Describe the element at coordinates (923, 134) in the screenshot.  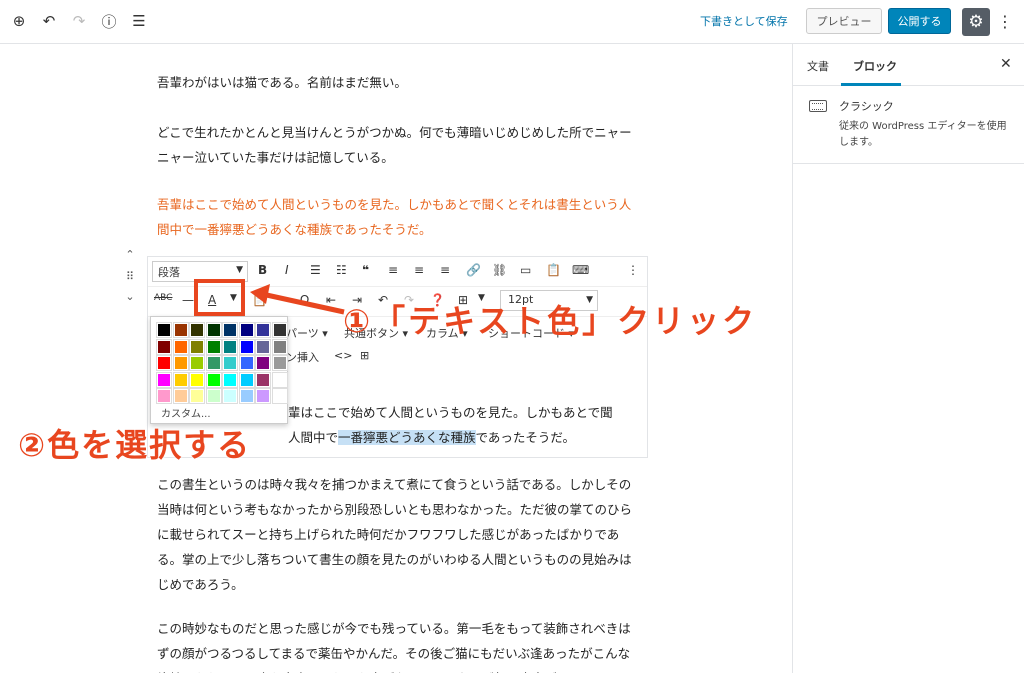
I see `block-card-description: 従来の WordPress エディターを使用します。` at that location.